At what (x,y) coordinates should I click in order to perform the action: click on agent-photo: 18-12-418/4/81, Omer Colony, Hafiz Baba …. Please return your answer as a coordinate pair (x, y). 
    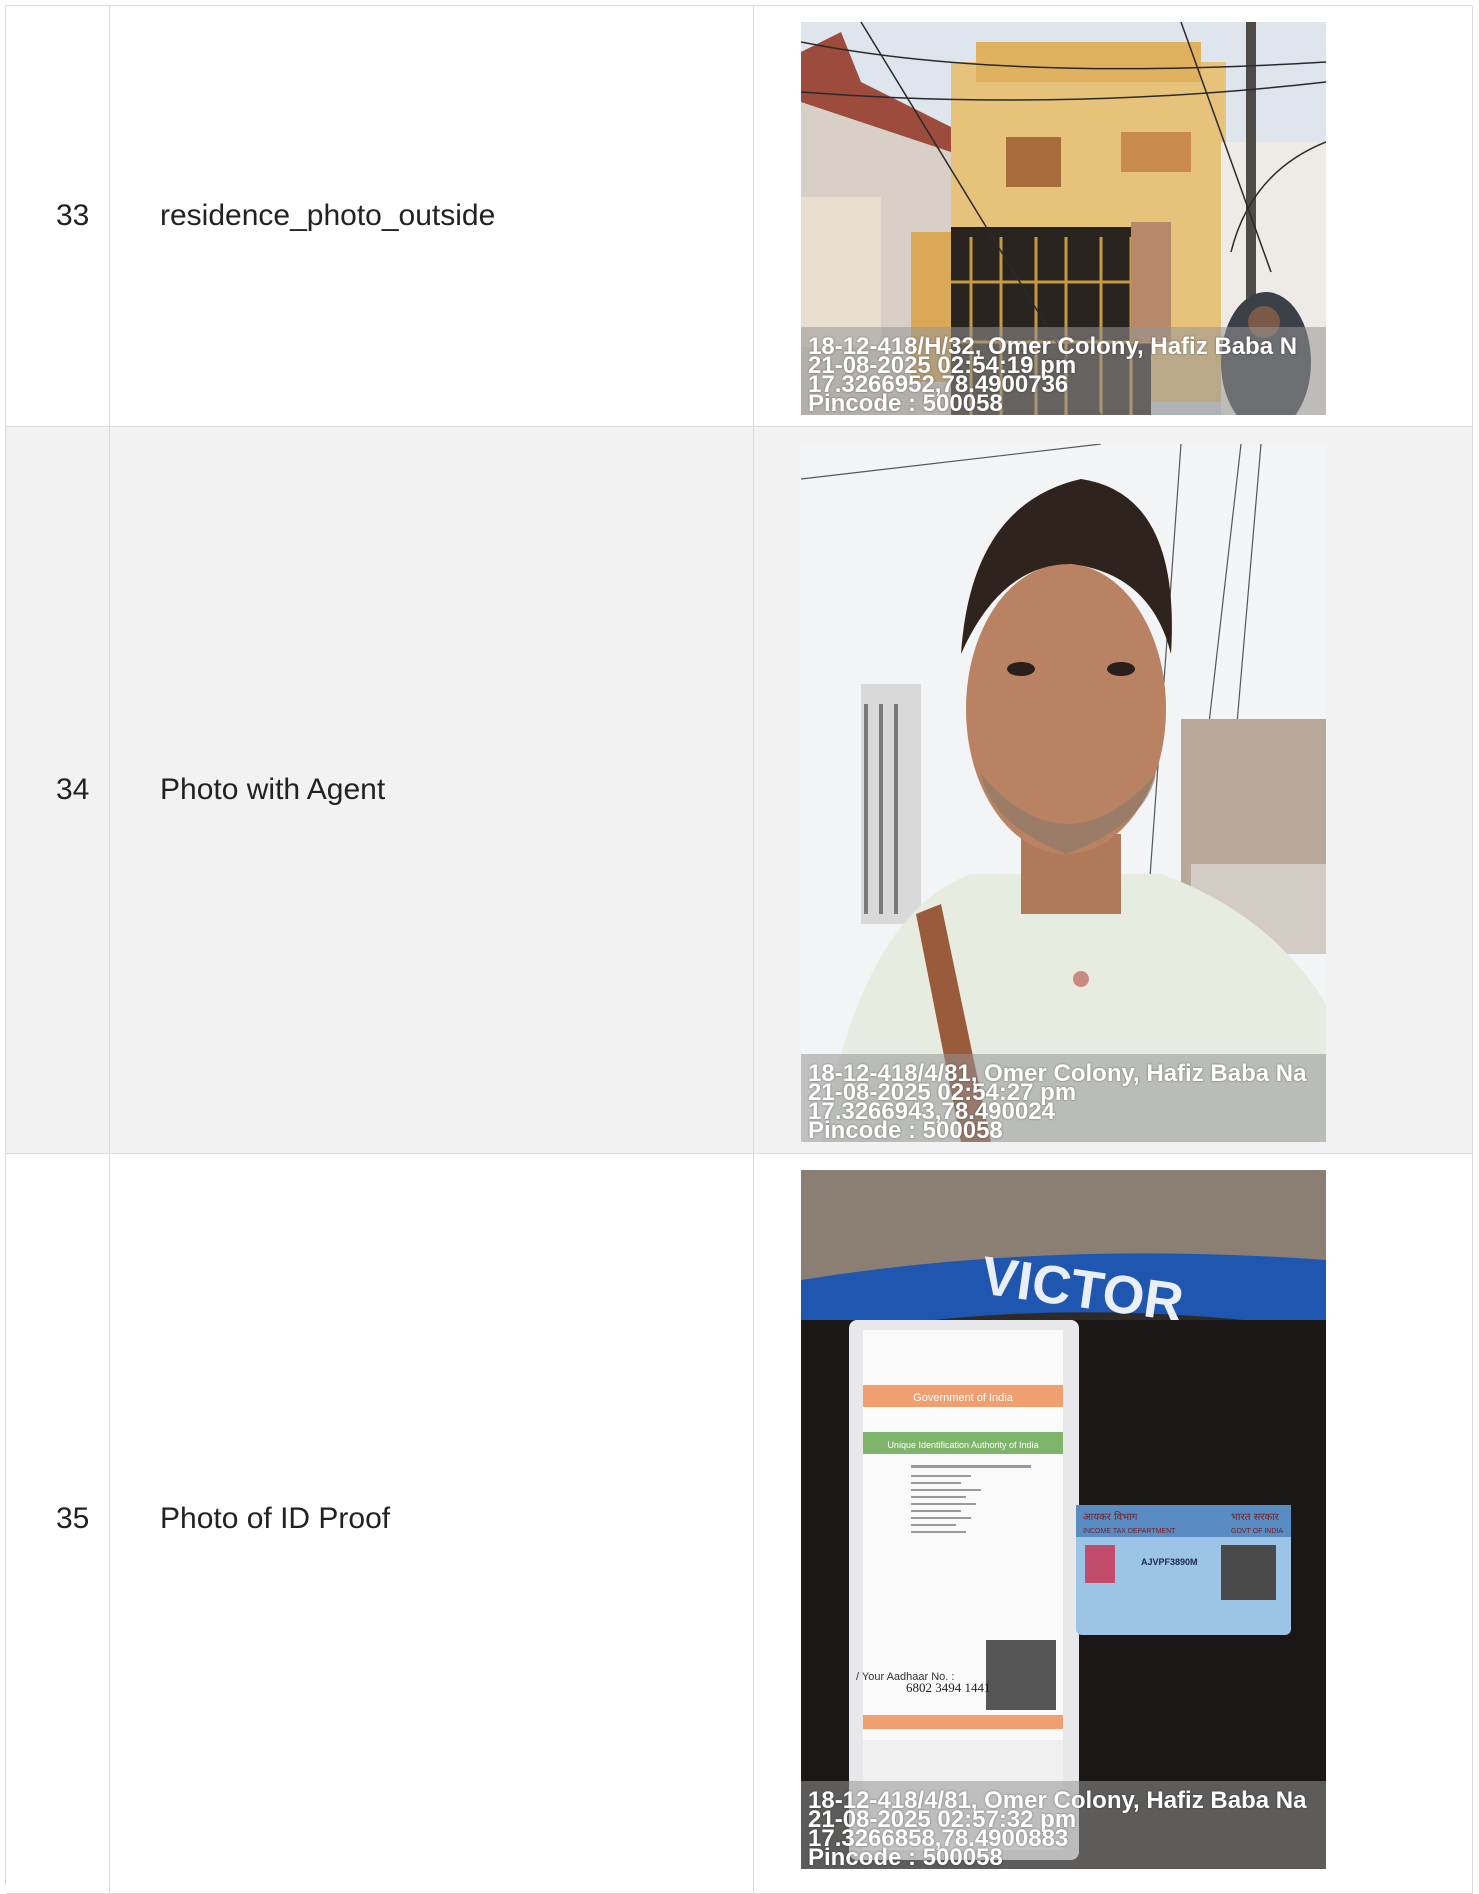
    Looking at the image, I should click on (1063, 793).